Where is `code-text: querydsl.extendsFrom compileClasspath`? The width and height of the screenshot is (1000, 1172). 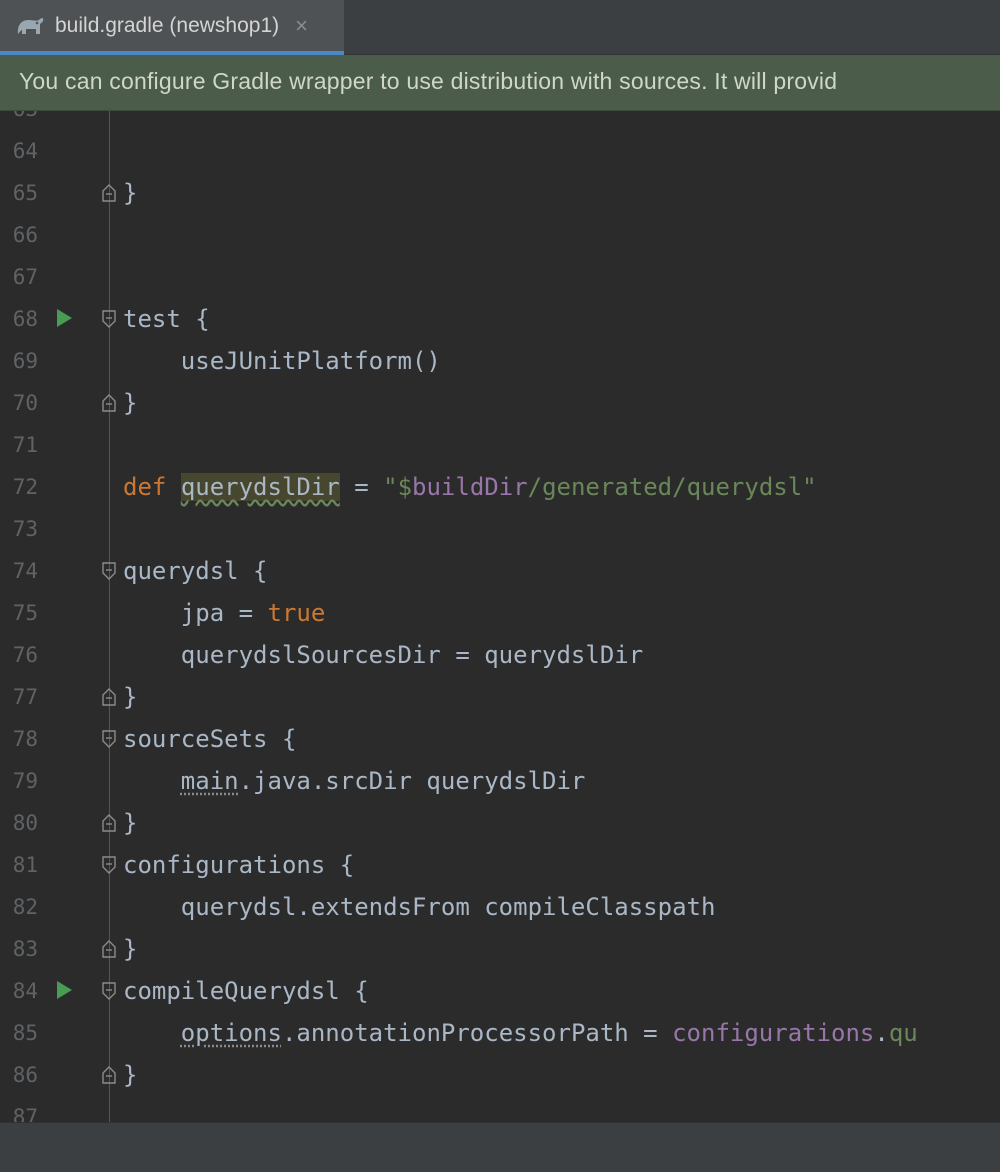
code-text: querydsl.extendsFrom compileClasspath is located at coordinates (419, 907).